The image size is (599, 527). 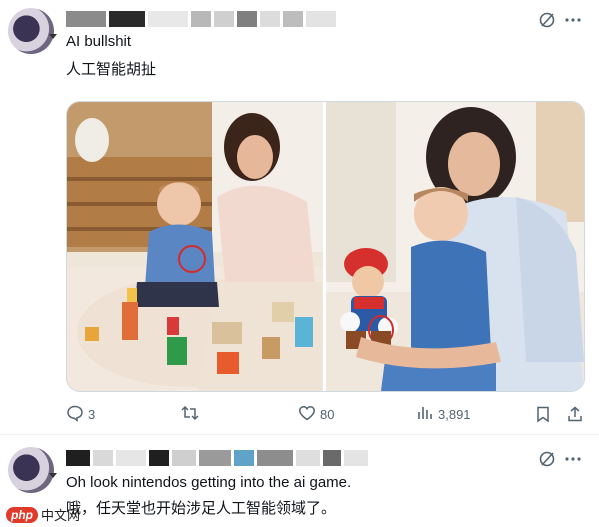 I want to click on tweet-text-en: AI bullshit, so click(x=99, y=41).